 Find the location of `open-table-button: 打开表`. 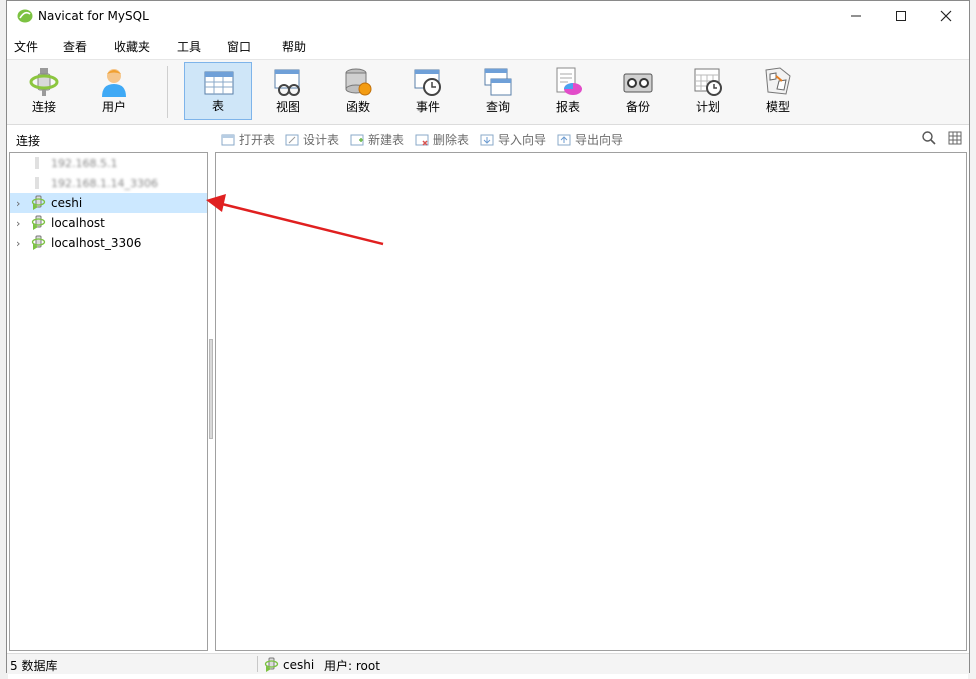

open-table-button: 打开表 is located at coordinates (248, 139).